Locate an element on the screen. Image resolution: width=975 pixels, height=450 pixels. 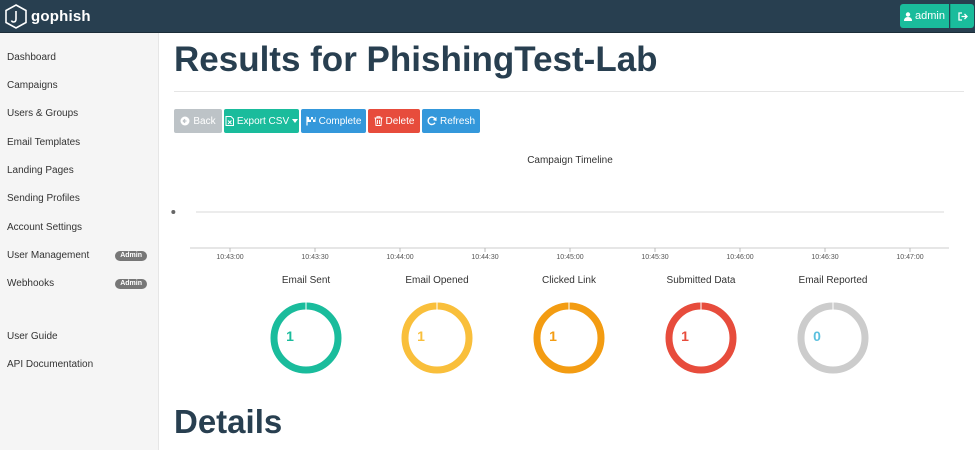
delete-button: Delete is located at coordinates (394, 121).